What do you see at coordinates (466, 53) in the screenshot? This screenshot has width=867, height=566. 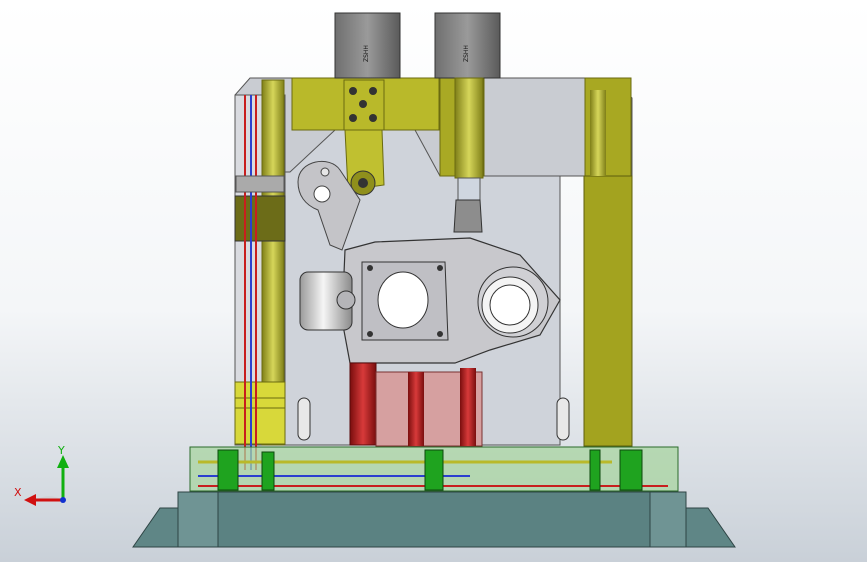 I see `cylinder-right-marking: ZSHH` at bounding box center [466, 53].